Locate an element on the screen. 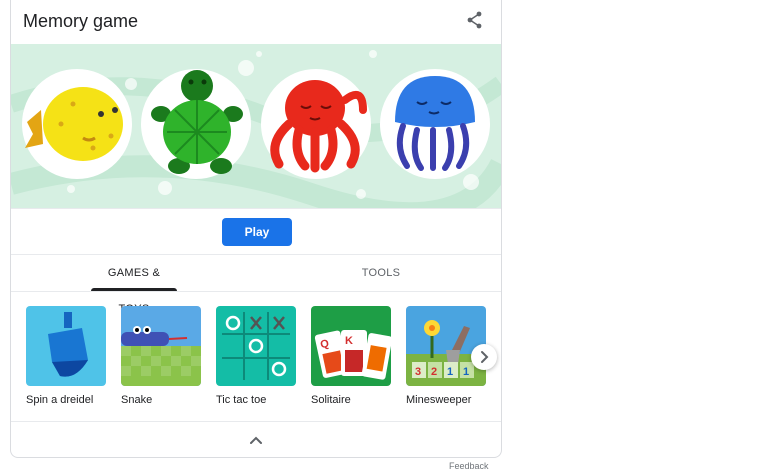 This screenshot has width=780, height=471. share-icon is located at coordinates (475, 20).